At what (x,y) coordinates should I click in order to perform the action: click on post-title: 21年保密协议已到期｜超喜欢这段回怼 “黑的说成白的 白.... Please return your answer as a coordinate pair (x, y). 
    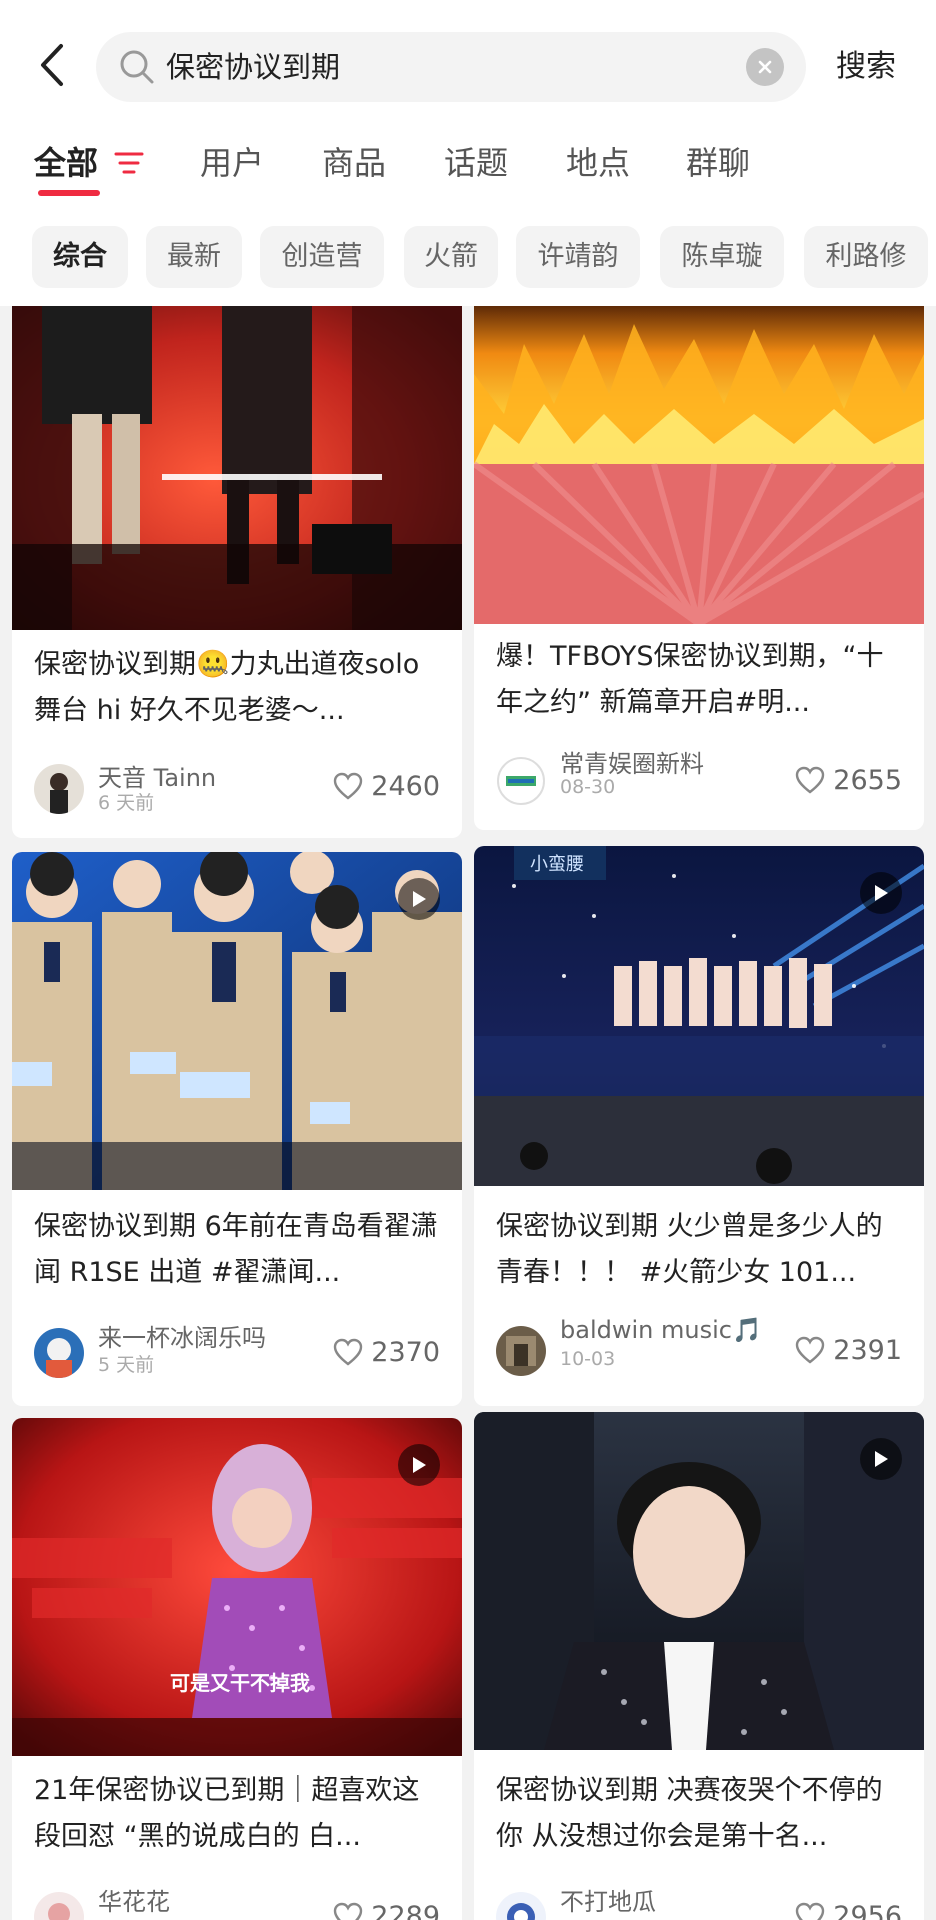
    Looking at the image, I should click on (227, 1813).